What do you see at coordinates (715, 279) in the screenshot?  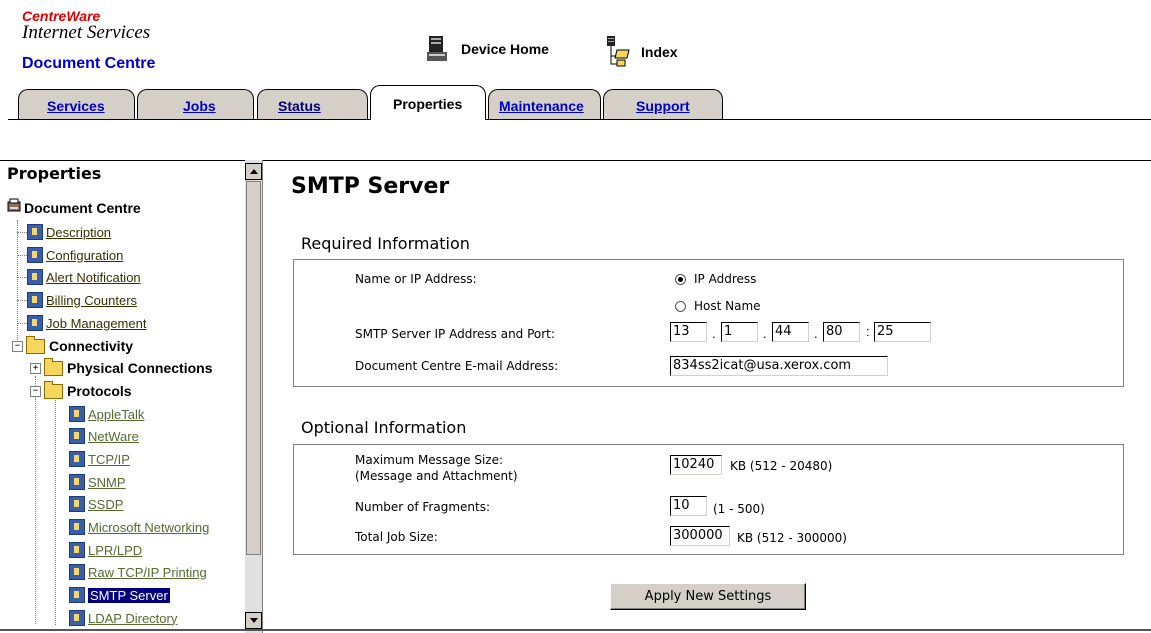 I see `radio-ip-address: IP Address` at bounding box center [715, 279].